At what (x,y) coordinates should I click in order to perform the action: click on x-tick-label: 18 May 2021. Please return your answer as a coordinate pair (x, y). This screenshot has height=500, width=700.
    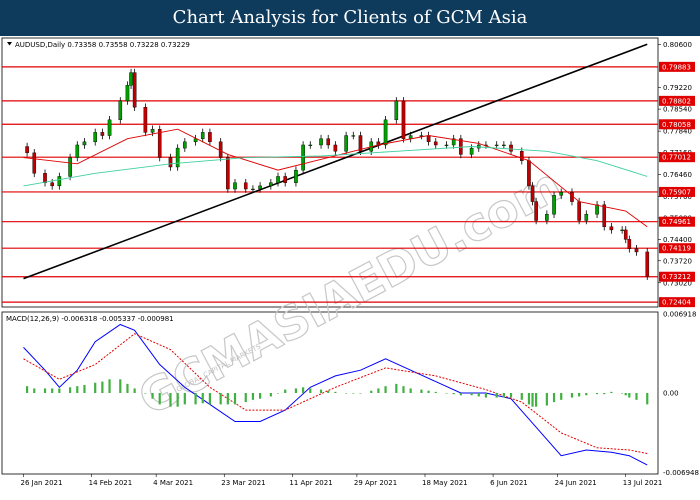
    Looking at the image, I should click on (445, 483).